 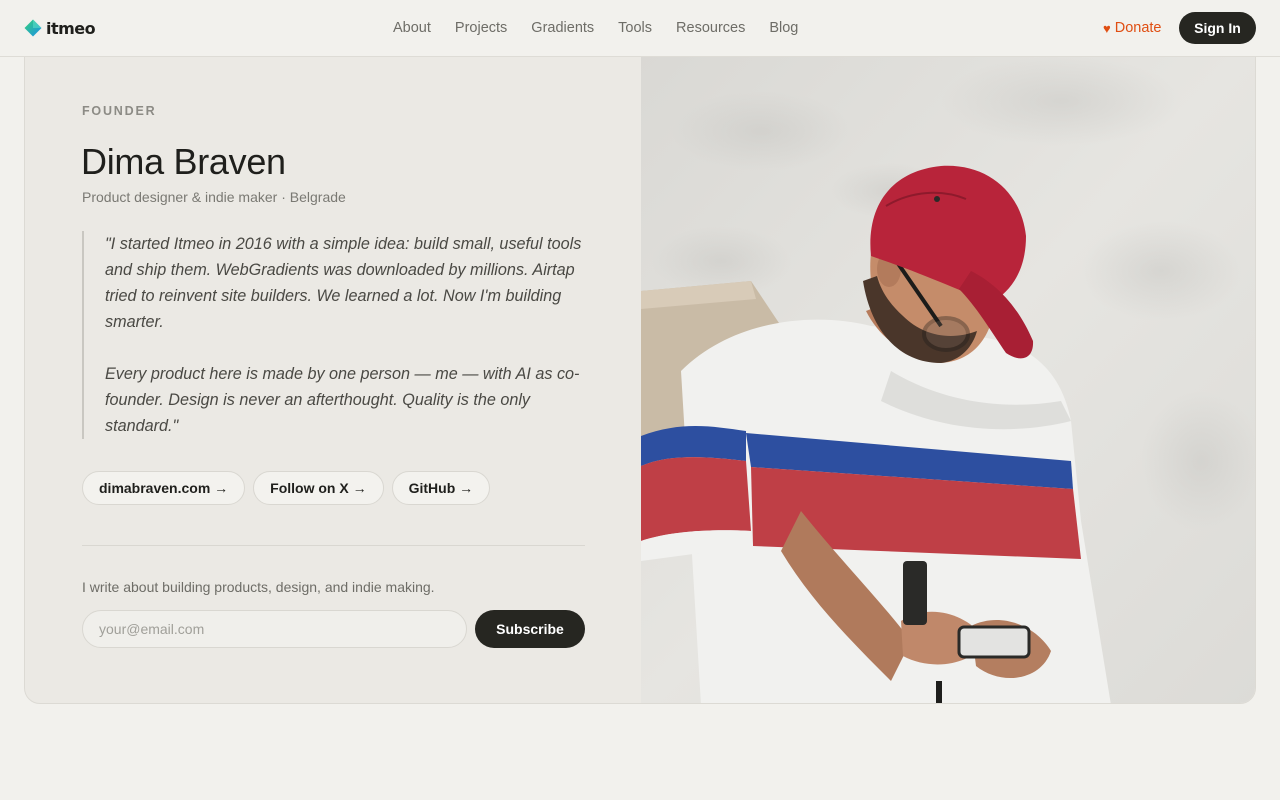 I want to click on sign-in-button: Sign In, so click(x=1217, y=28).